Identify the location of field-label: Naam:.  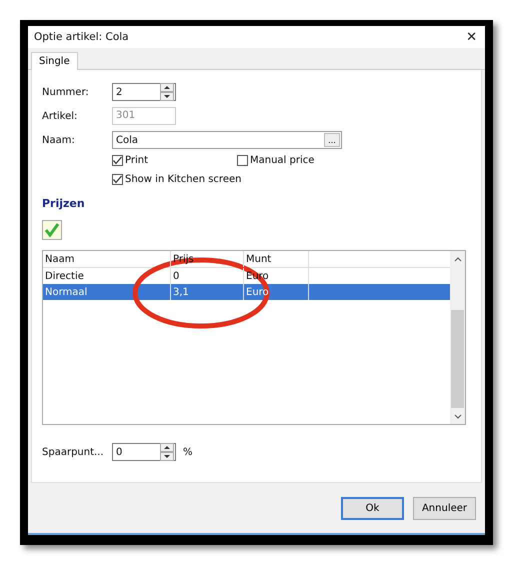
(59, 140).